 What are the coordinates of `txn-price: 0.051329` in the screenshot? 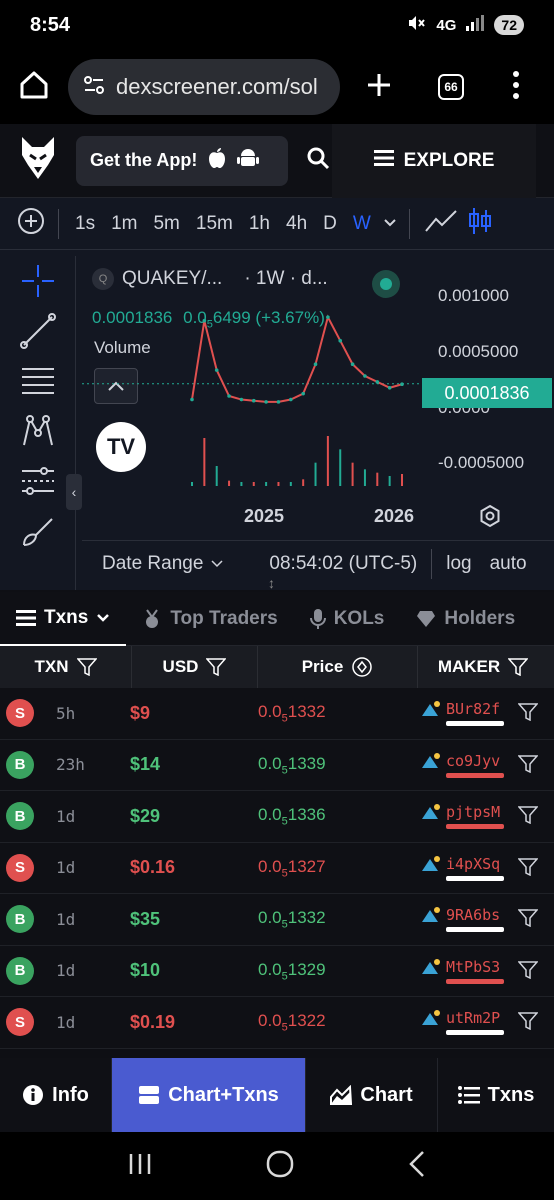 It's located at (292, 970).